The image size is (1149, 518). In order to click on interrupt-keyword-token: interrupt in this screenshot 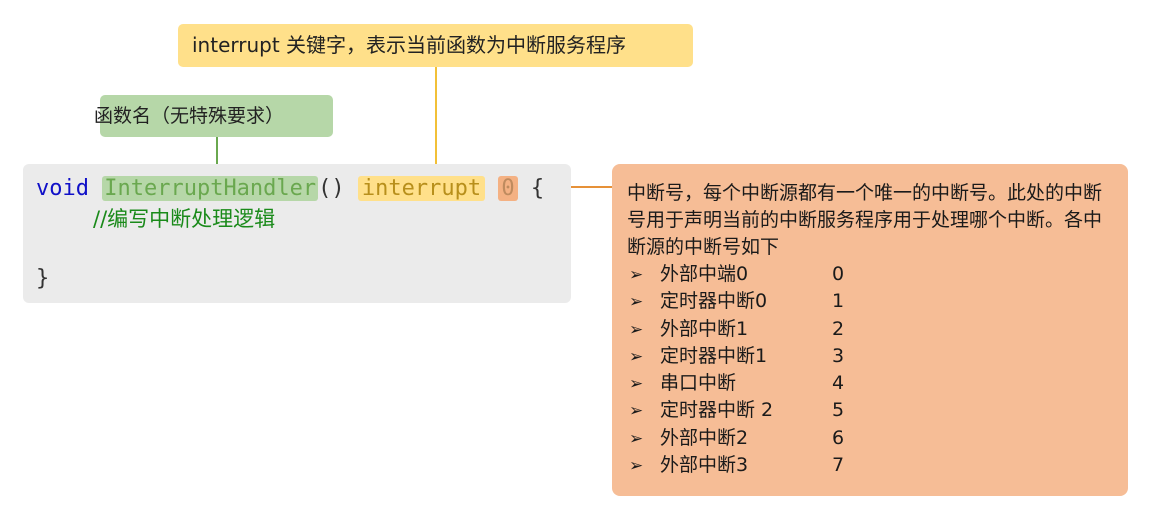, I will do `click(421, 188)`.